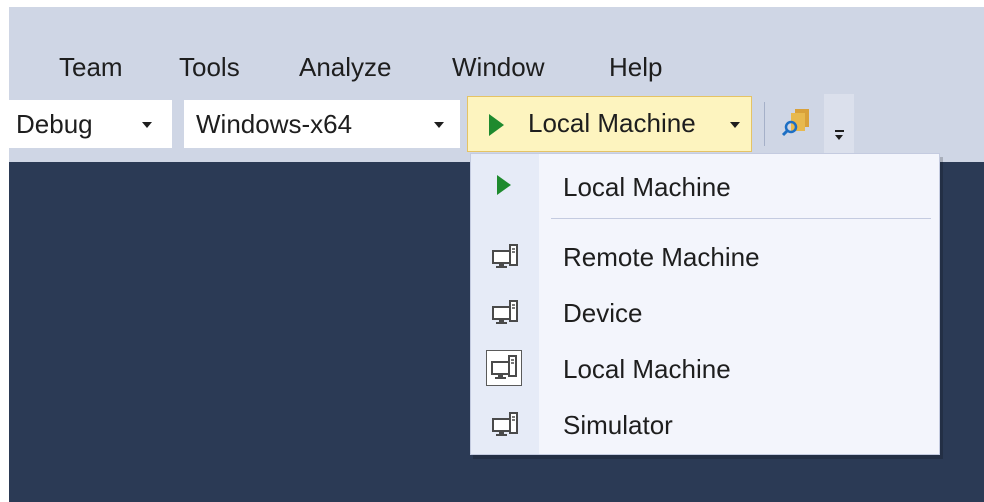 The image size is (984, 502). I want to click on start-debugging-target-button: Local Machine, so click(609, 124).